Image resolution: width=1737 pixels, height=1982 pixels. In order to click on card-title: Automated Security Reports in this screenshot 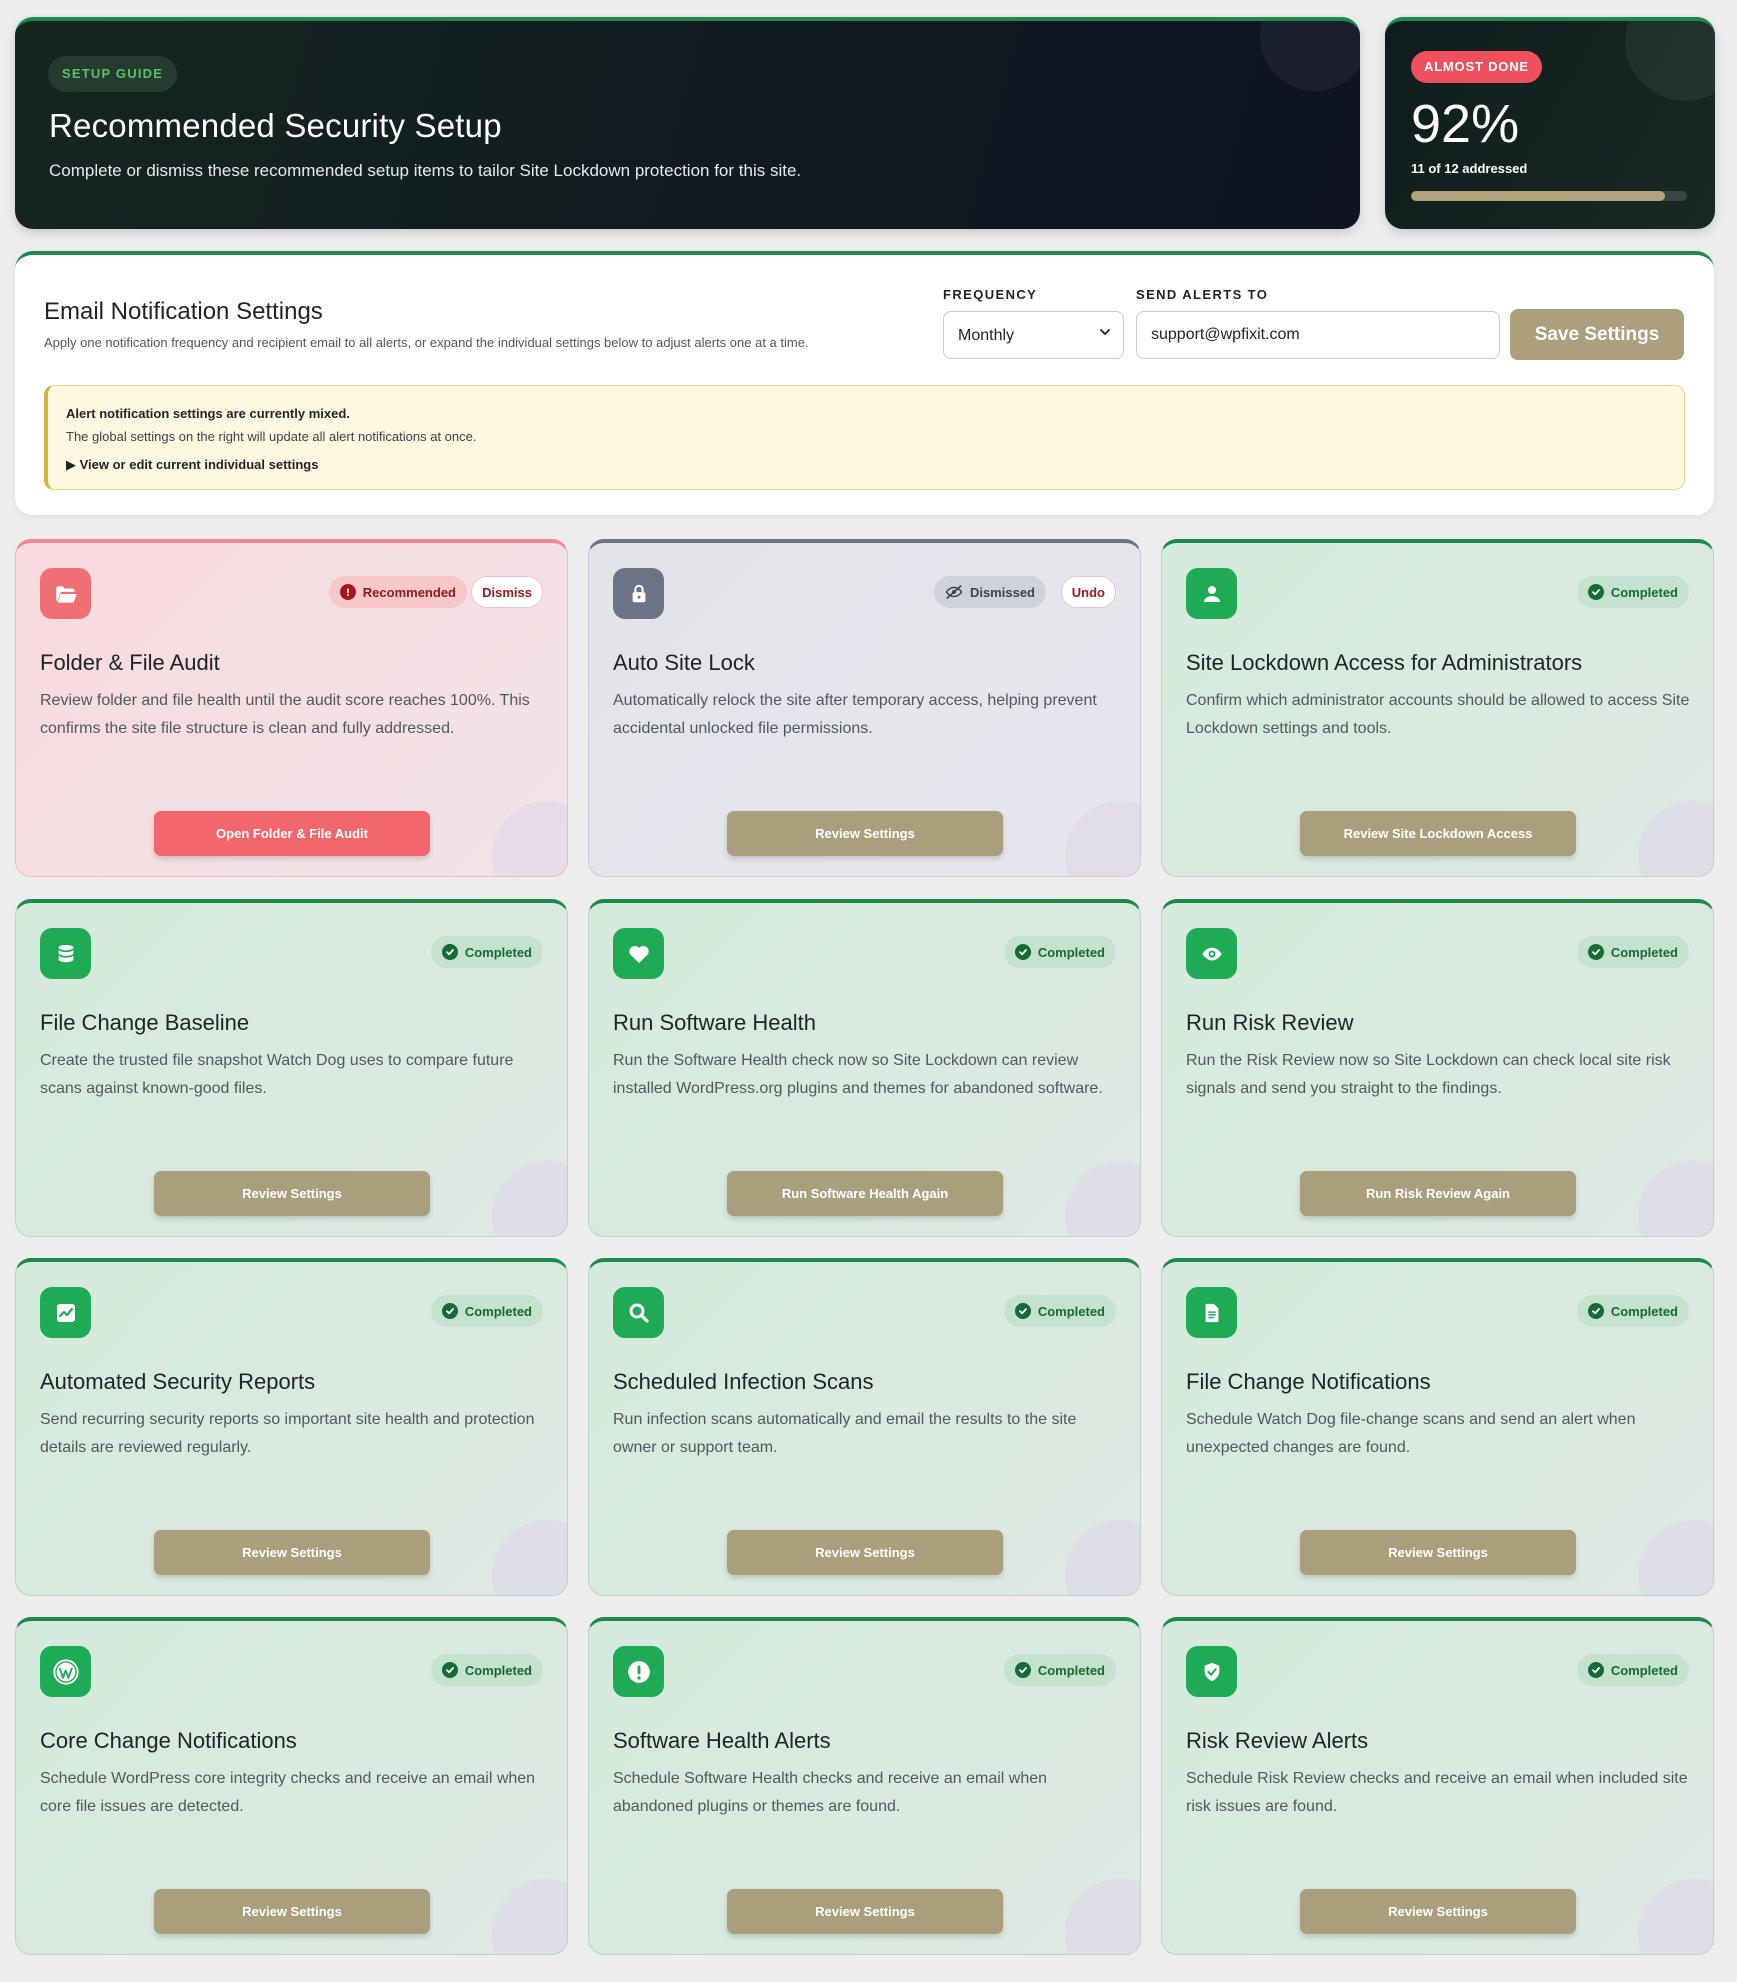, I will do `click(178, 1381)`.